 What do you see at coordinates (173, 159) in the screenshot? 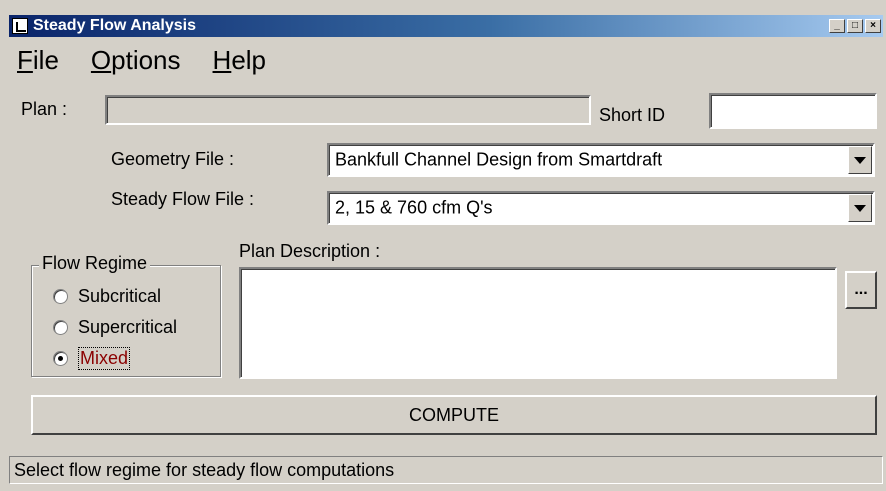
I see `geometry-file-label: Geometry File :` at bounding box center [173, 159].